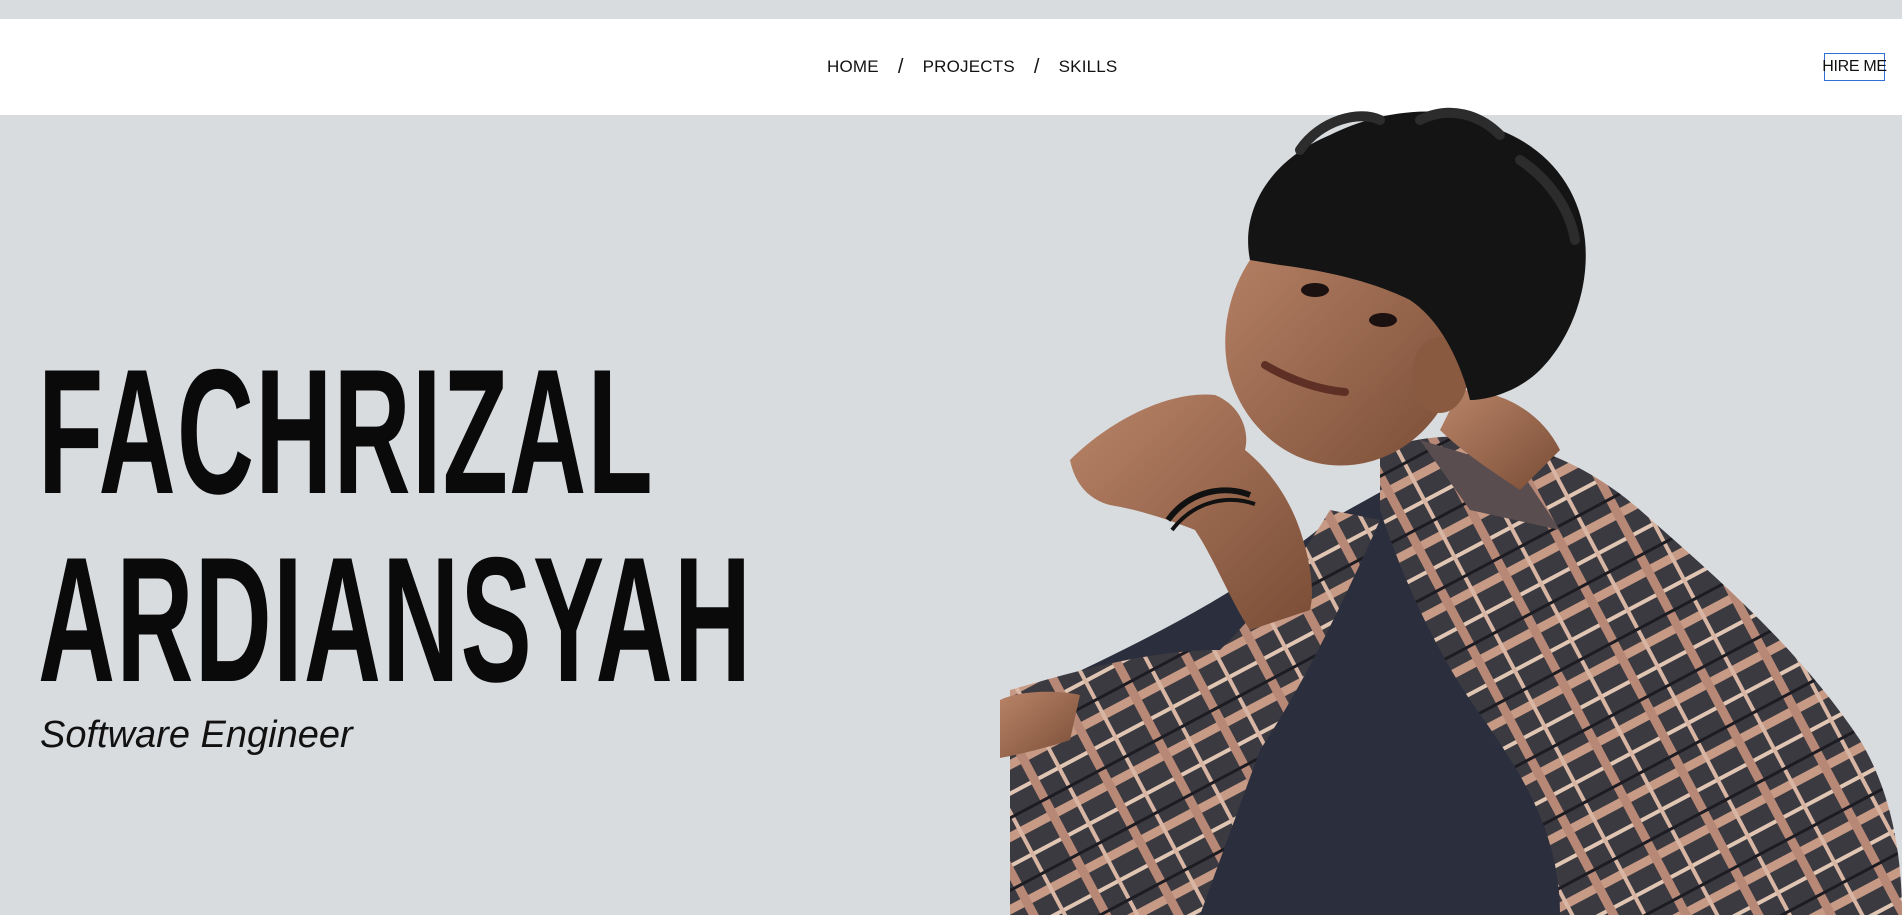 The height and width of the screenshot is (915, 1902). I want to click on hero-last-name: ARDIANSYAH, so click(395, 619).